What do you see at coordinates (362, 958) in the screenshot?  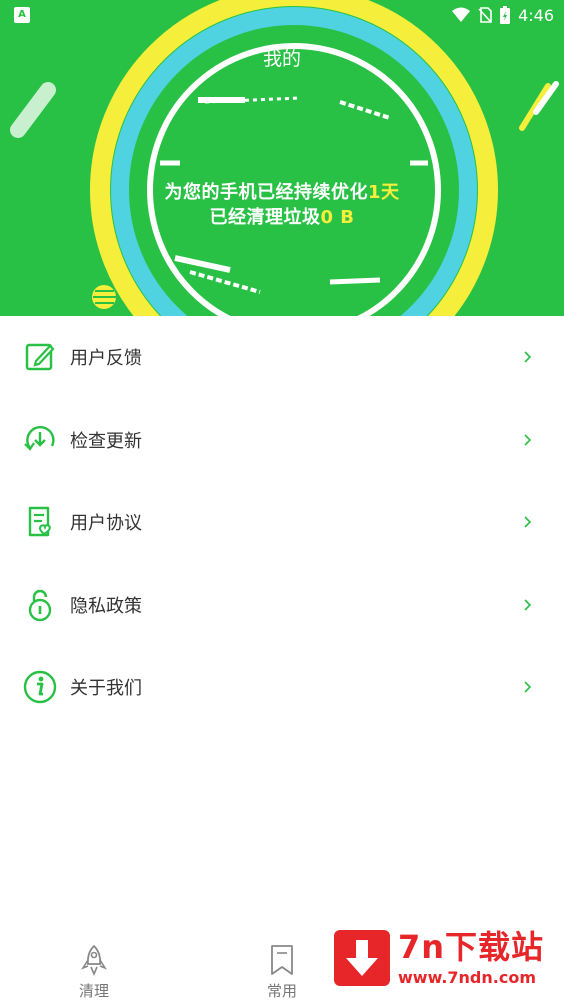 I see `download-logo-icon` at bounding box center [362, 958].